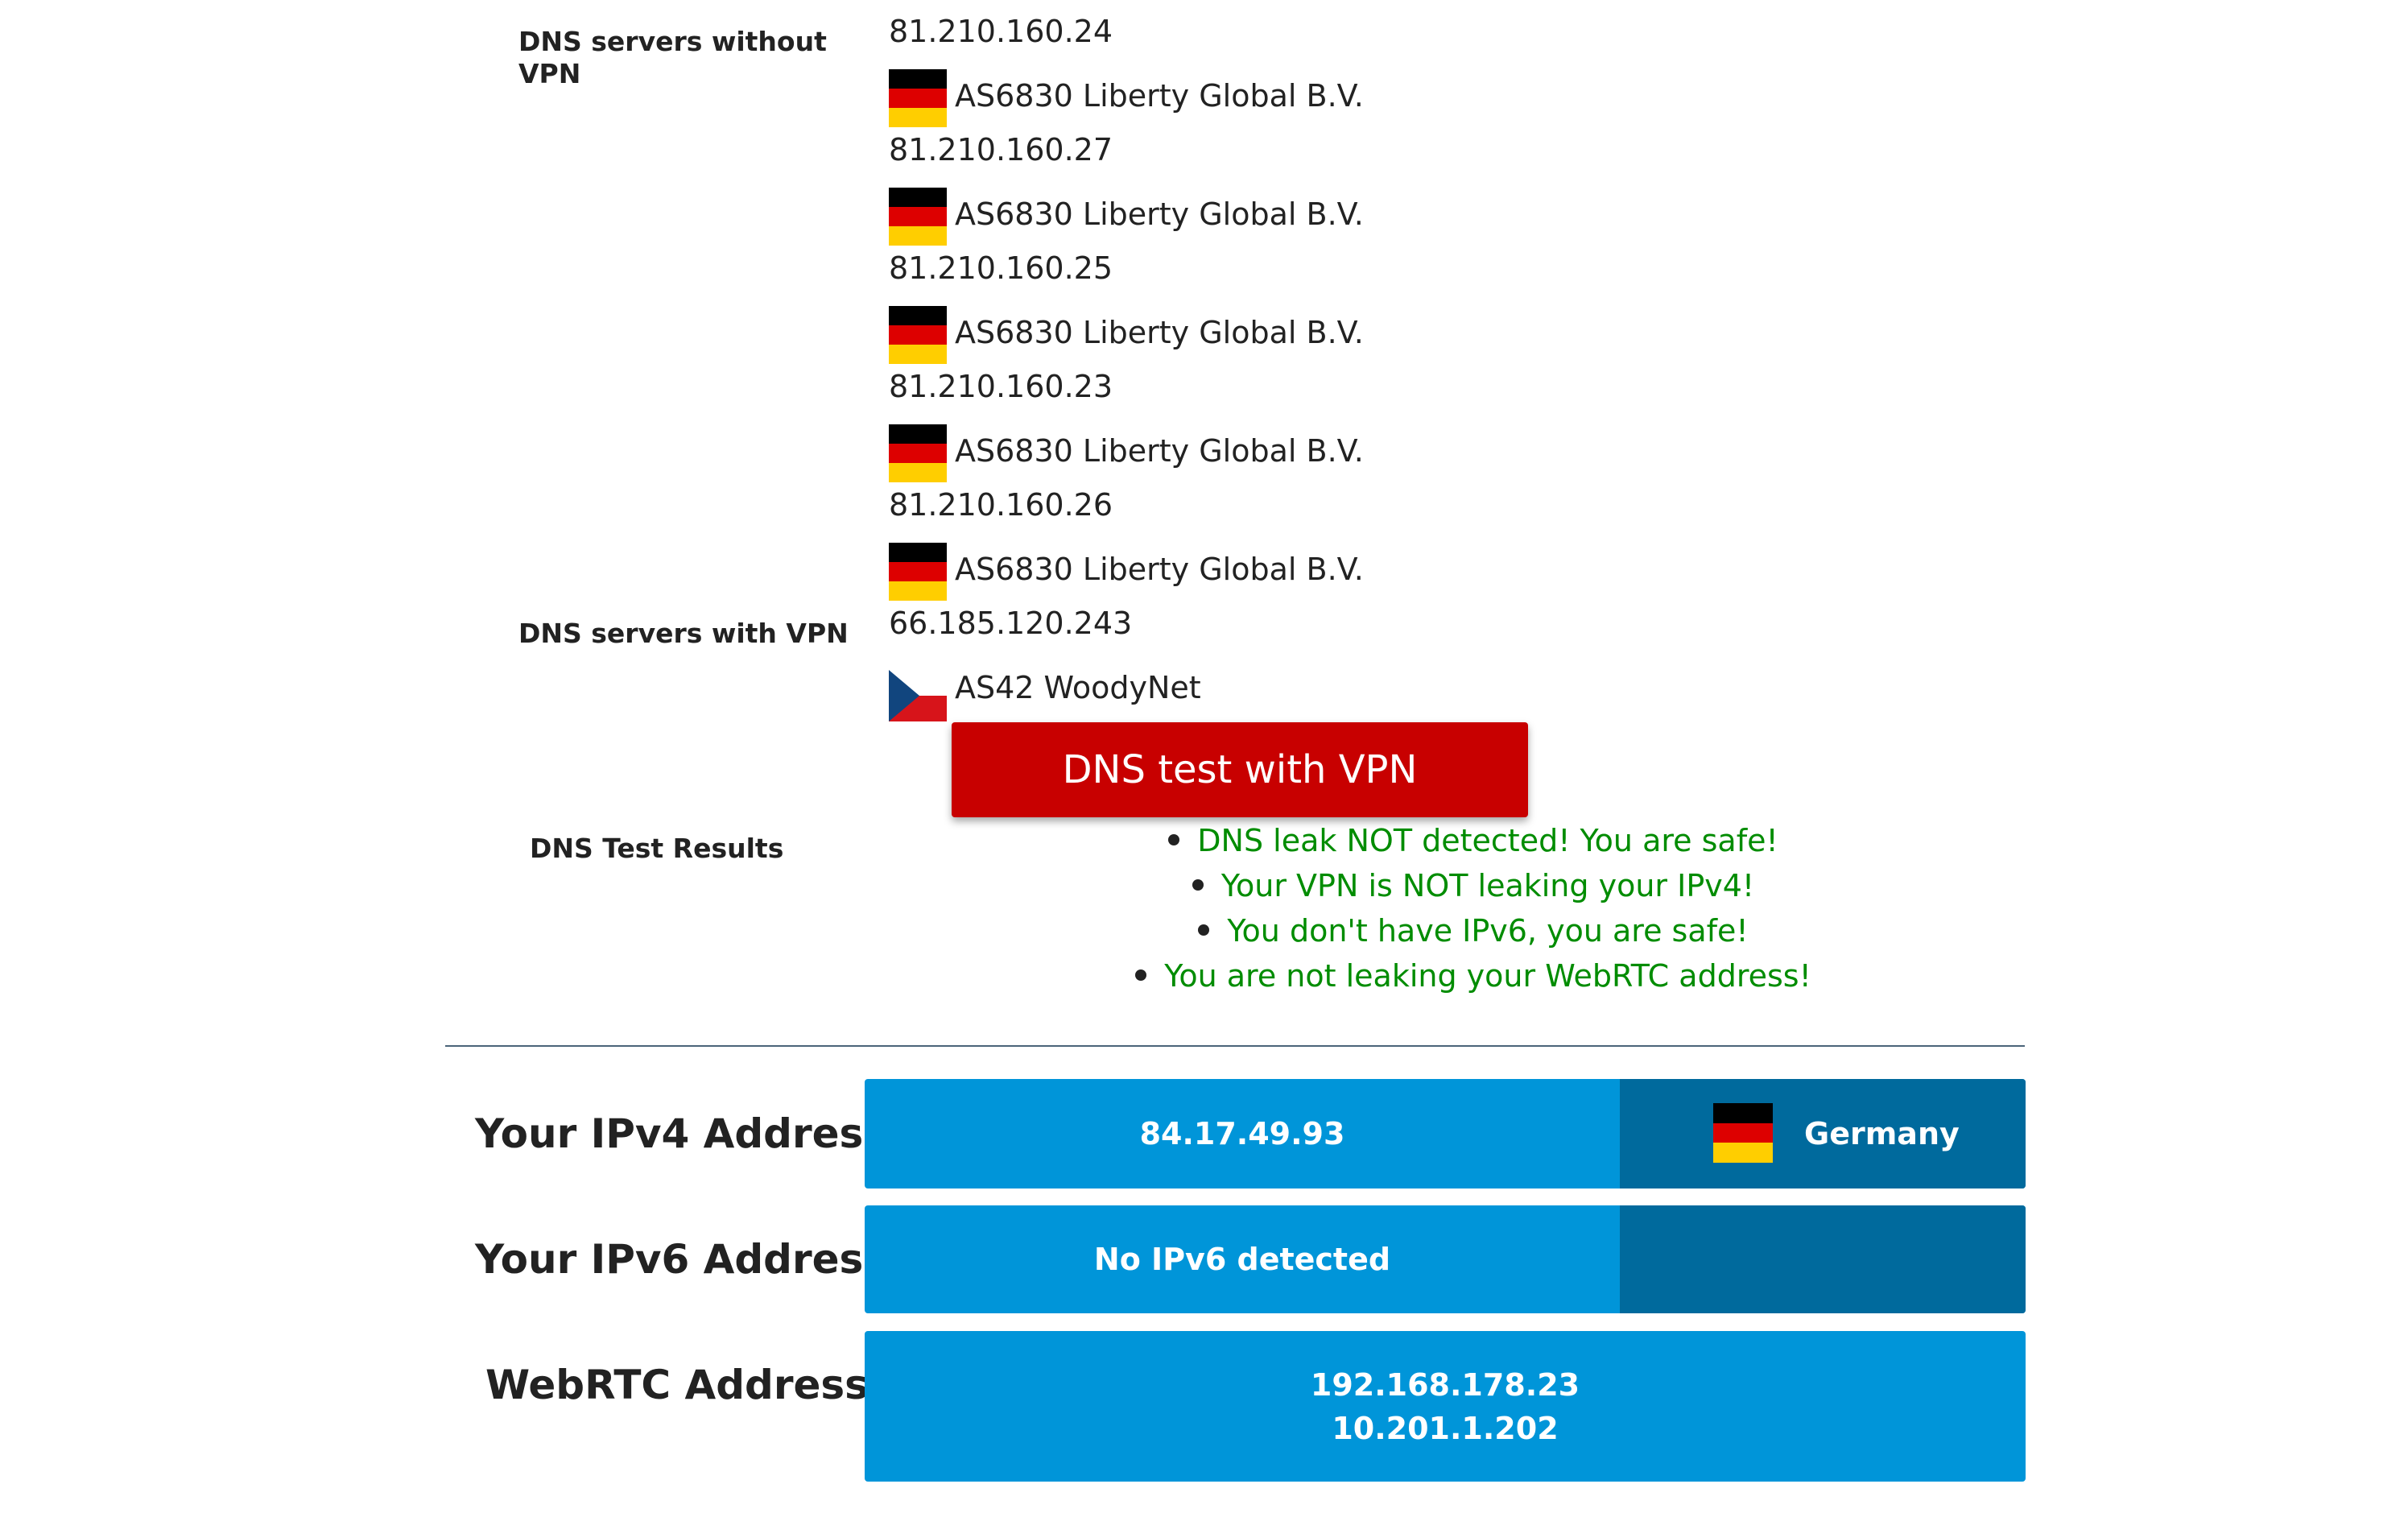  I want to click on webrtc-address-box: 192.168.178.23 10.201.1.202, so click(1445, 1406).